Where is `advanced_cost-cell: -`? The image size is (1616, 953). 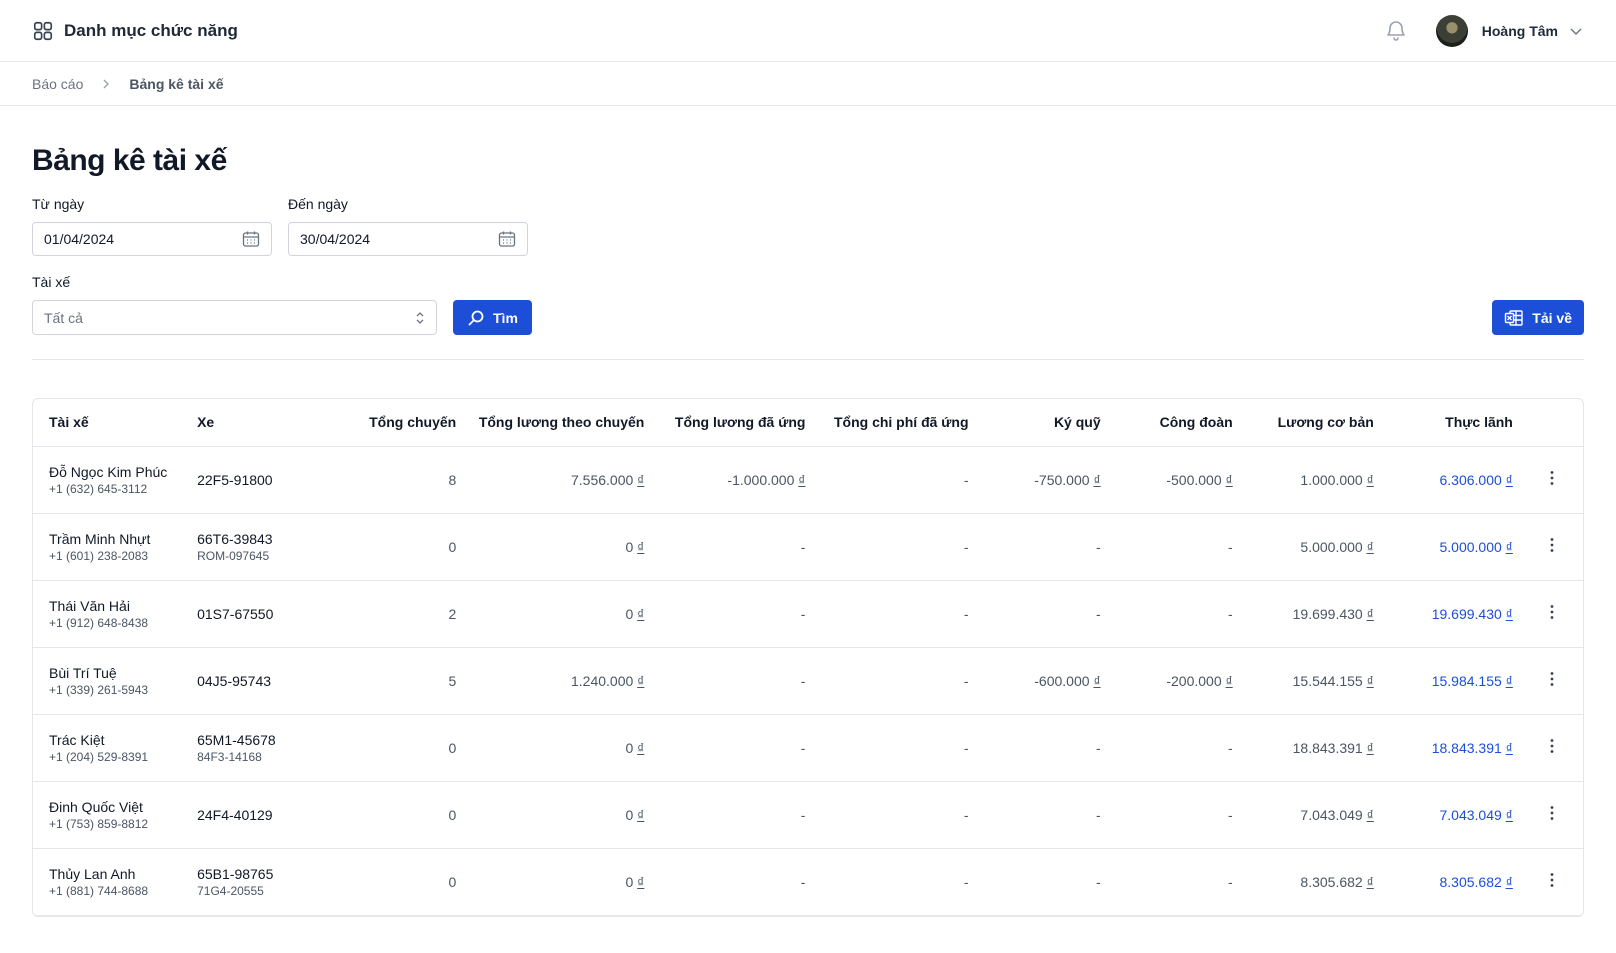
advanced_cost-cell: - is located at coordinates (895, 547).